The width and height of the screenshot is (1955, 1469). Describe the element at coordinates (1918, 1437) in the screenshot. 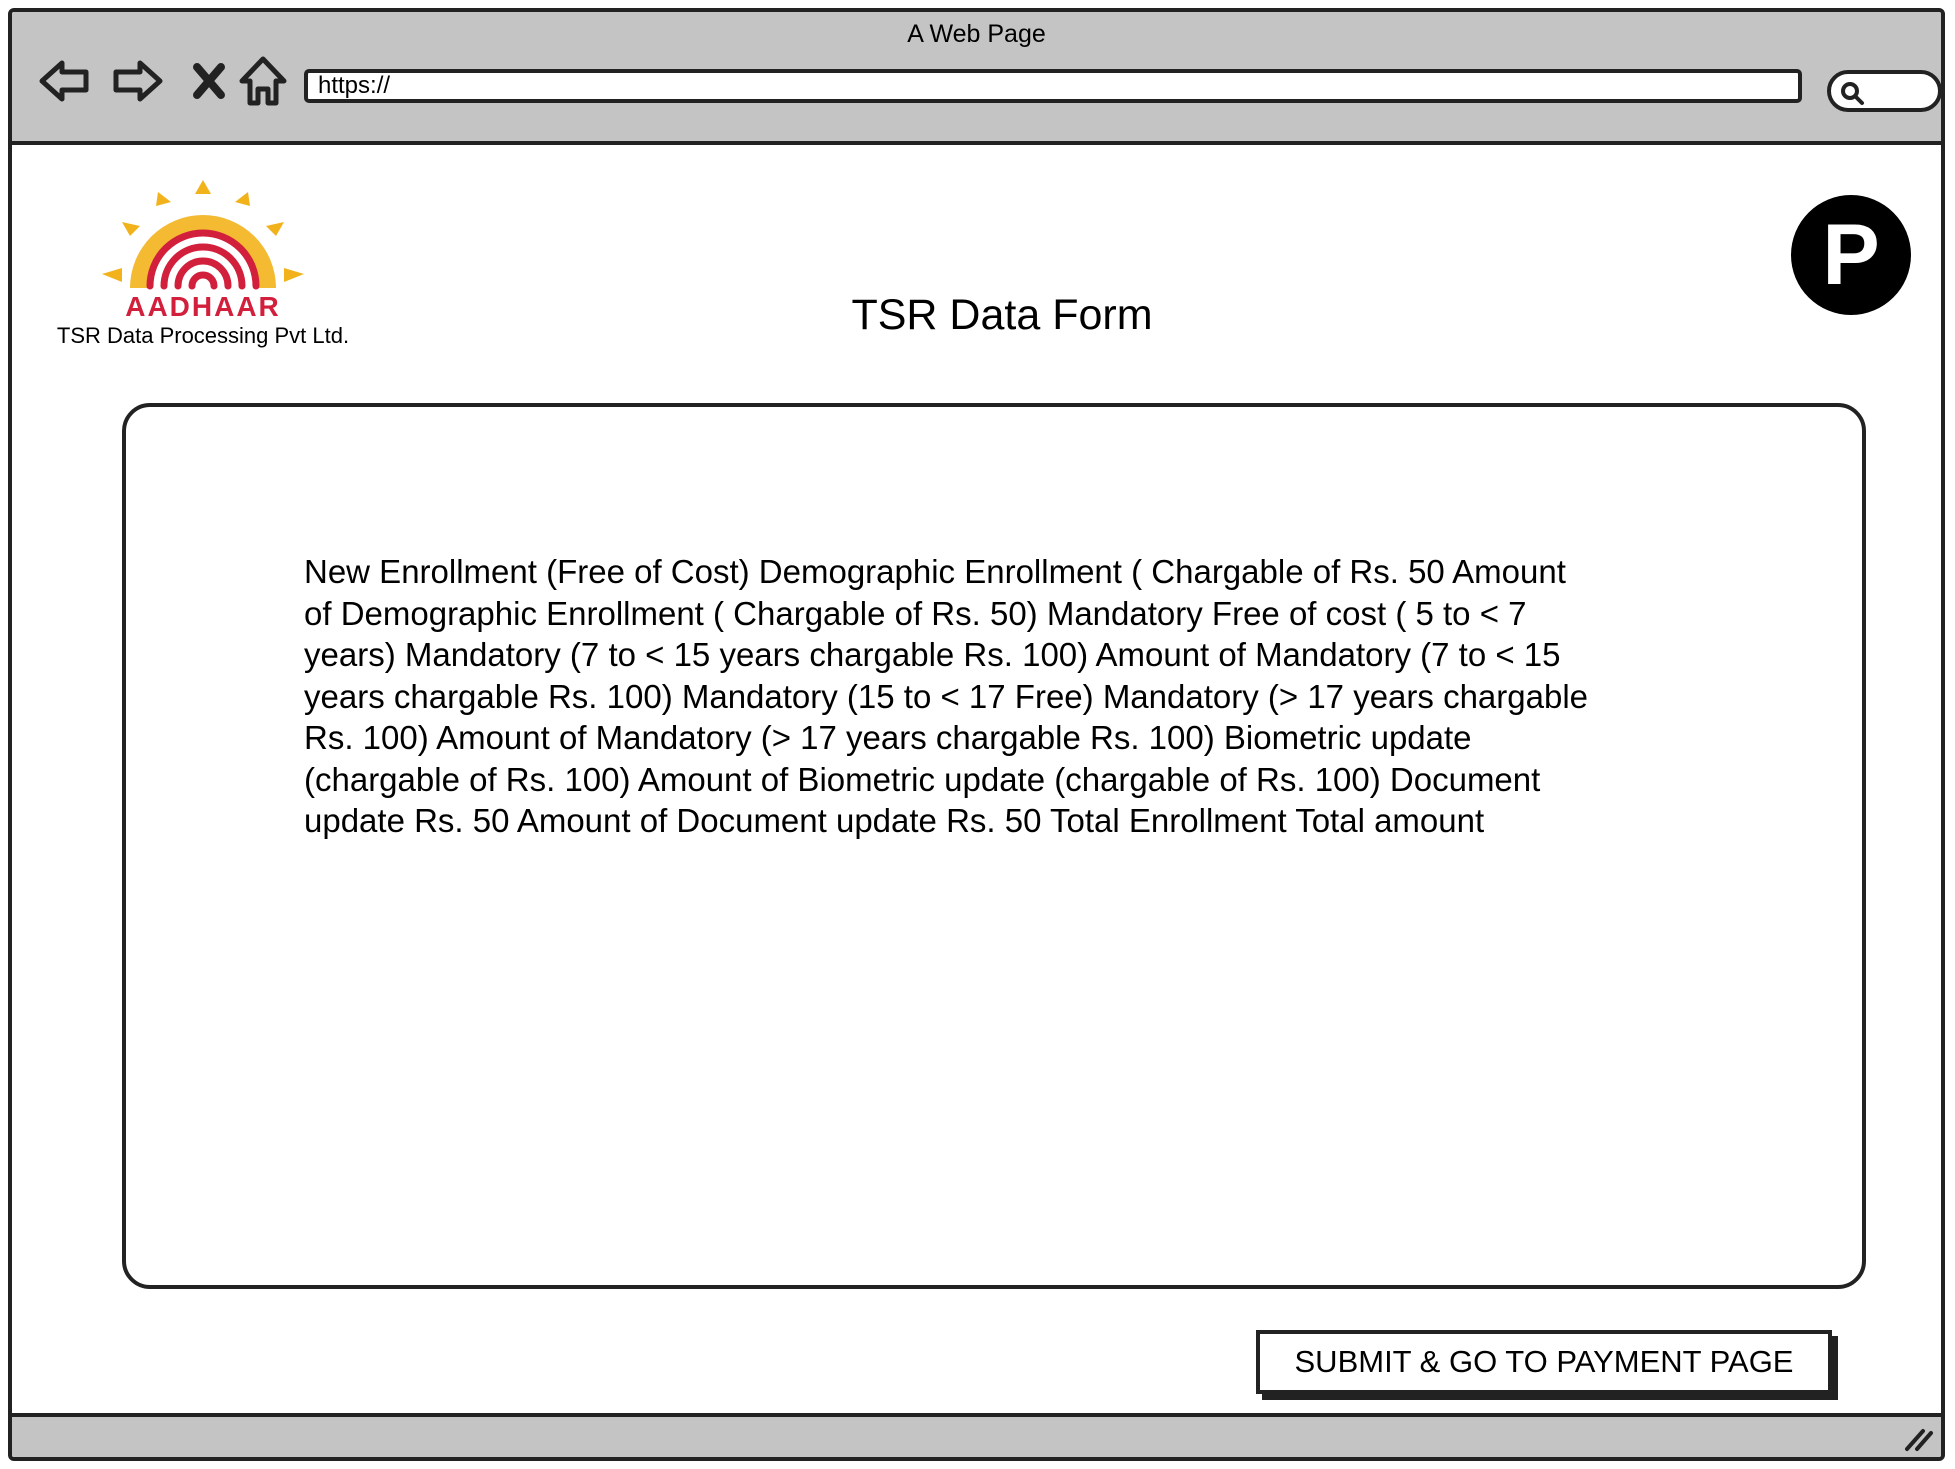

I see `resize-grip-icon` at that location.